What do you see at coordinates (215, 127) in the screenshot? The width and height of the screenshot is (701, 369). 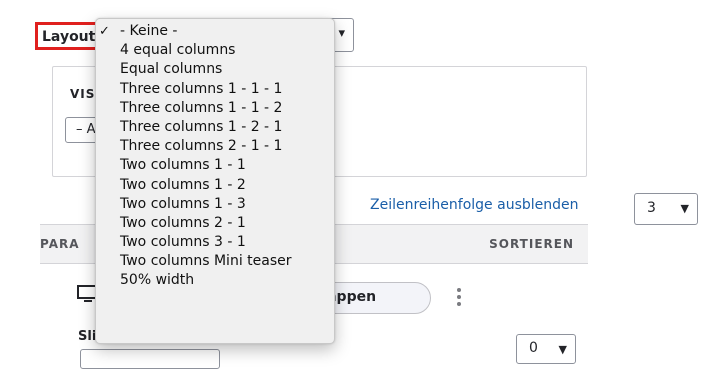 I see `layout-option: Three columns 1 - 2 - 1` at bounding box center [215, 127].